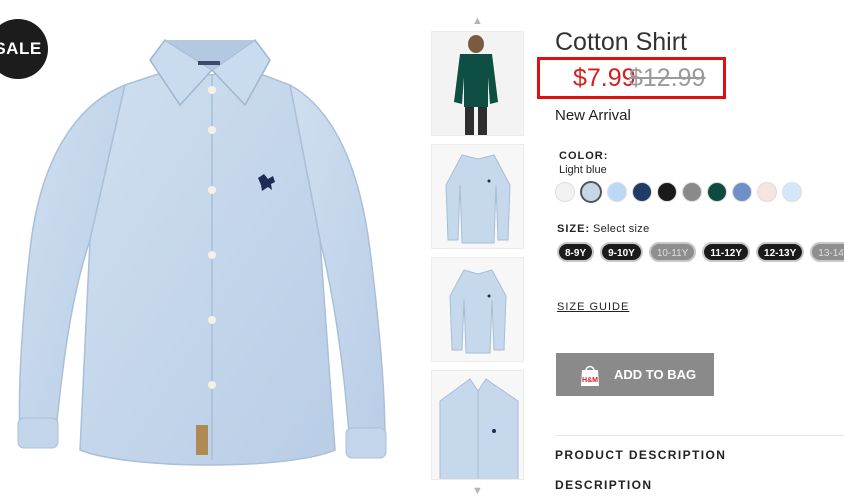 This screenshot has height=498, width=844. What do you see at coordinates (590, 380) in the screenshot?
I see `brand-logo: H&M` at bounding box center [590, 380].